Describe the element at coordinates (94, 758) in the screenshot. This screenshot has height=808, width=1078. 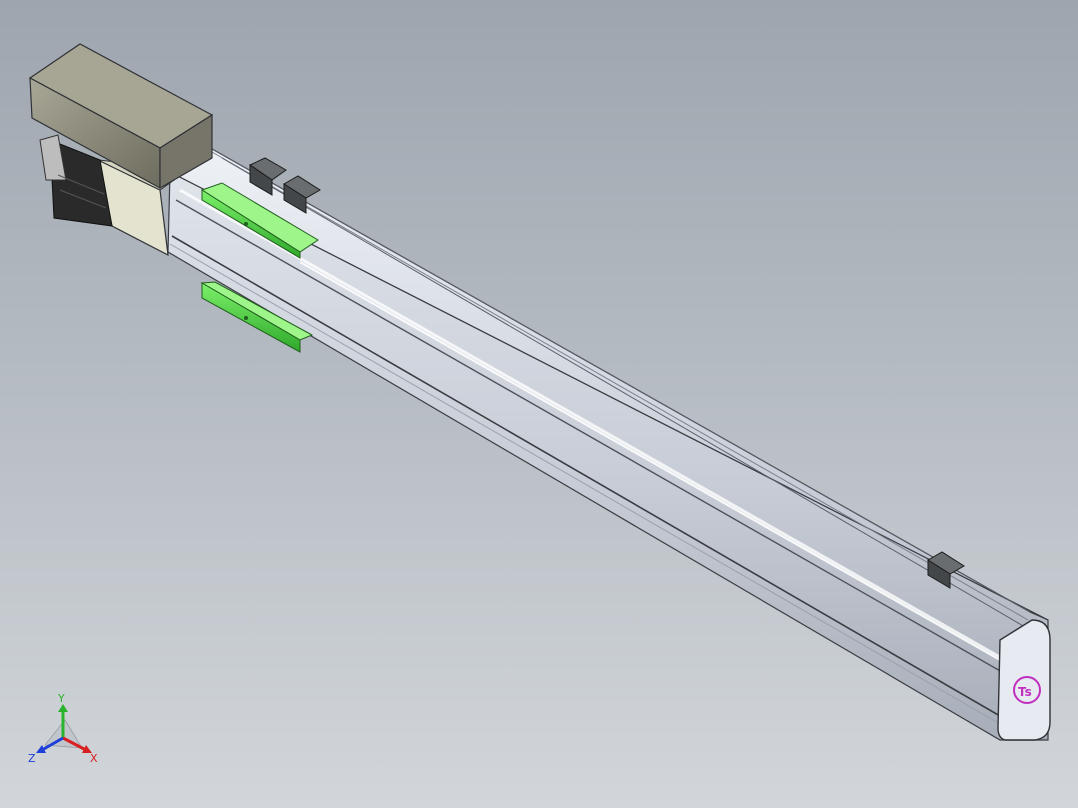
I see `x-axis-label: X` at that location.